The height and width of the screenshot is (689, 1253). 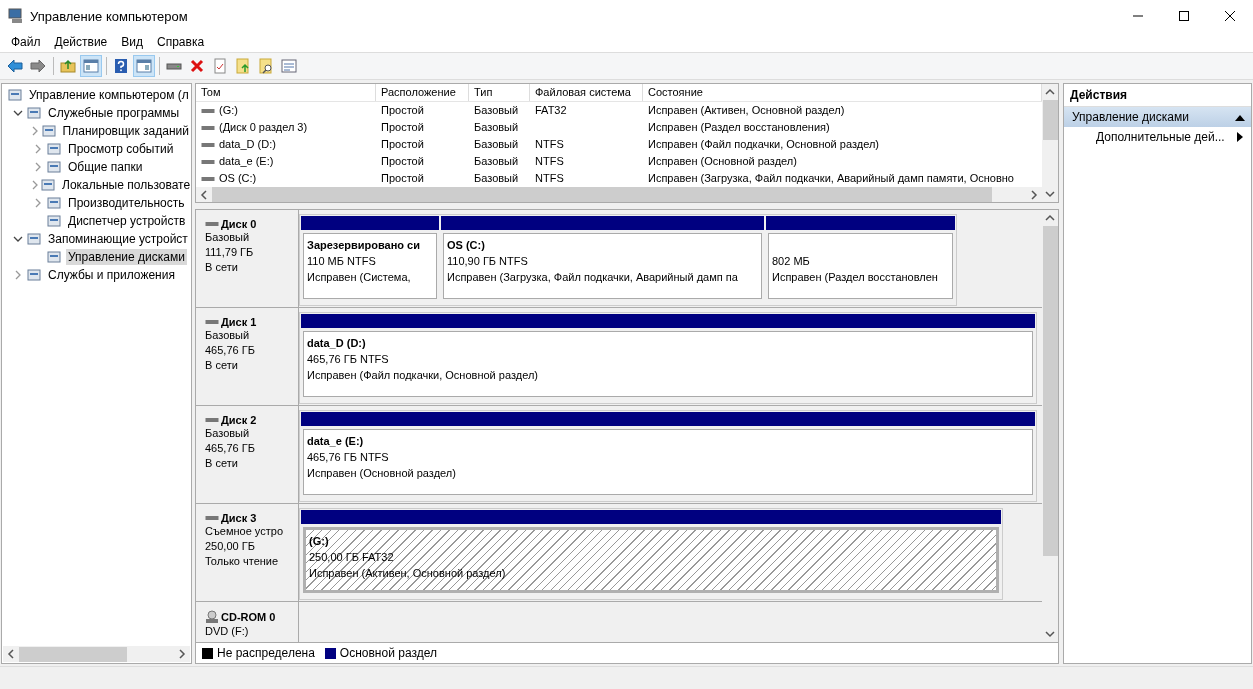 I want to click on partition-size: 250,00 ГБ FAT32, so click(x=352, y=557).